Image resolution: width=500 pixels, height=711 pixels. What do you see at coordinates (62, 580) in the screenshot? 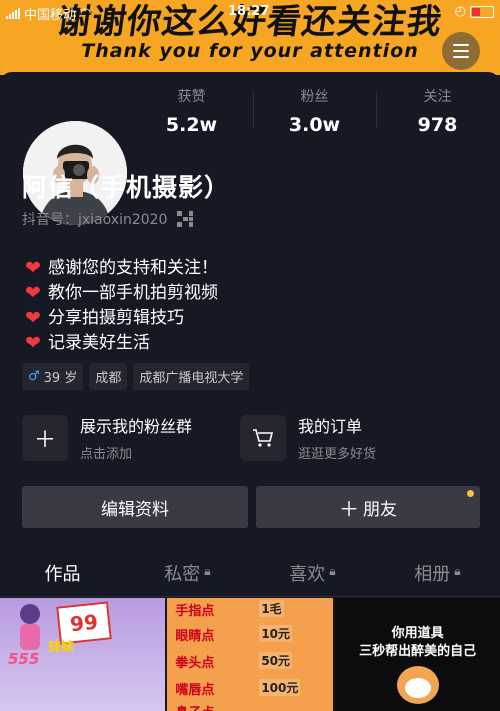
I see `tab-works: 作品` at bounding box center [62, 580].